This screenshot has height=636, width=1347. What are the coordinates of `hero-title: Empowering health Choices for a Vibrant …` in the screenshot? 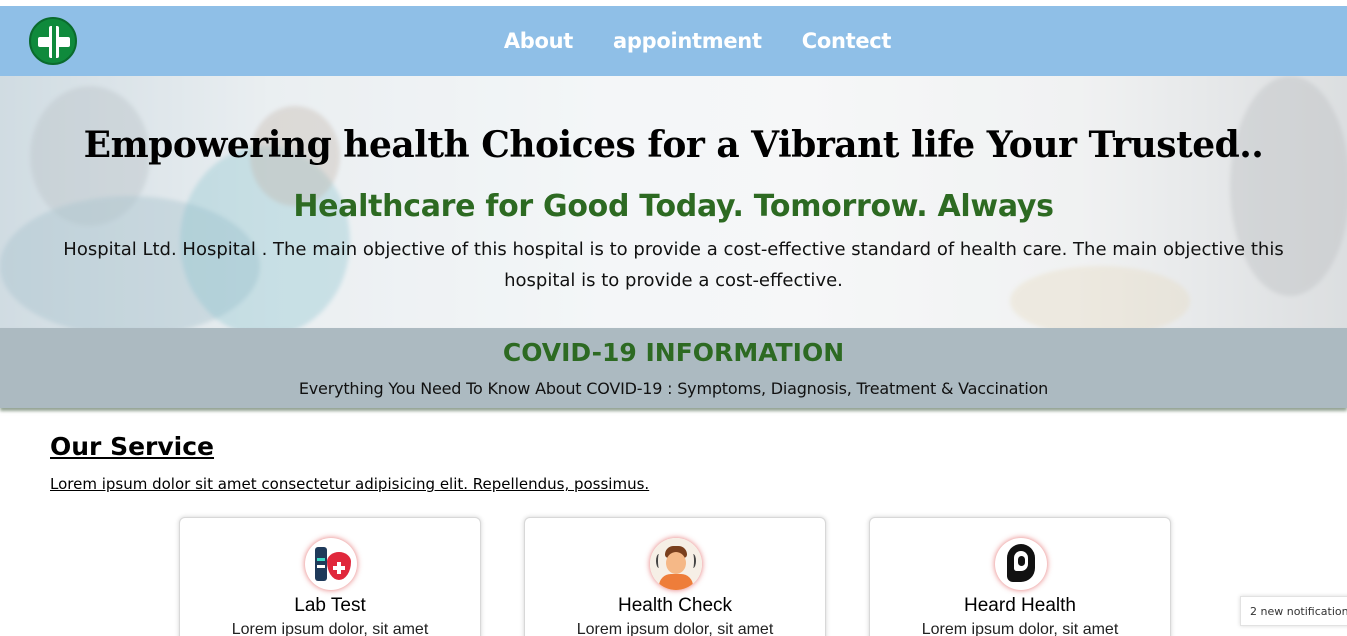 It's located at (673, 145).